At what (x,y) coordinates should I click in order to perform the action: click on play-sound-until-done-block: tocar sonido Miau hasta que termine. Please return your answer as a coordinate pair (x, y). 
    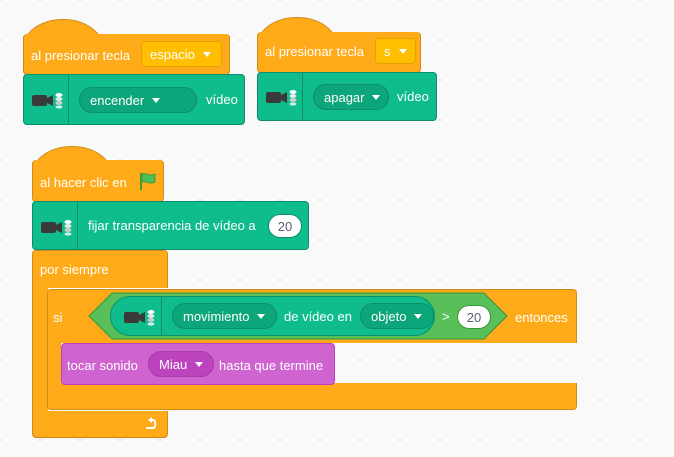
    Looking at the image, I should click on (198, 364).